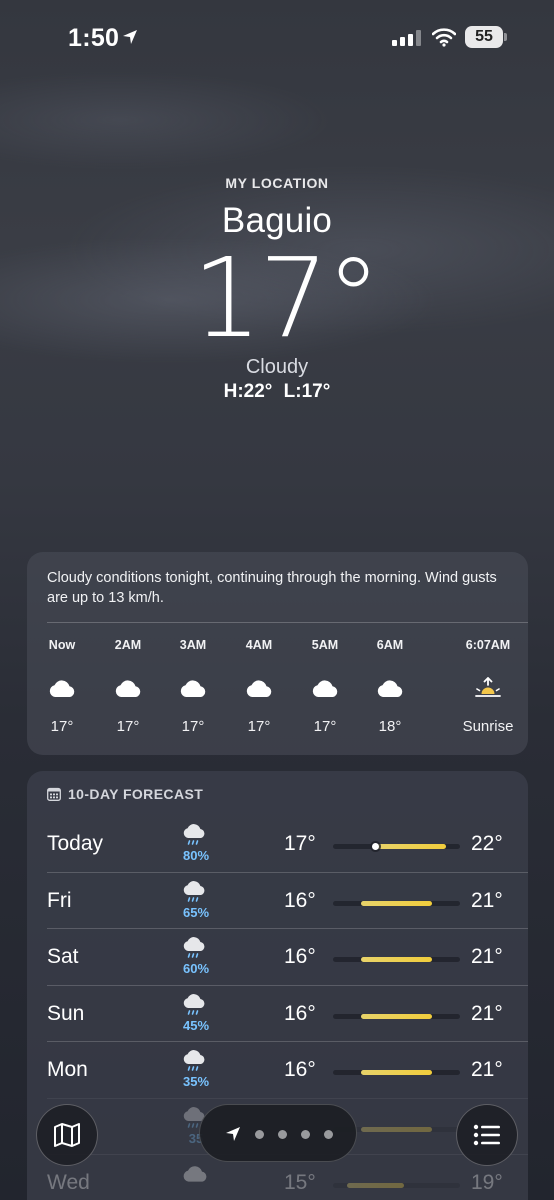 The image size is (554, 1200). Describe the element at coordinates (68, 1182) in the screenshot. I see `forecast-day: Wed` at that location.